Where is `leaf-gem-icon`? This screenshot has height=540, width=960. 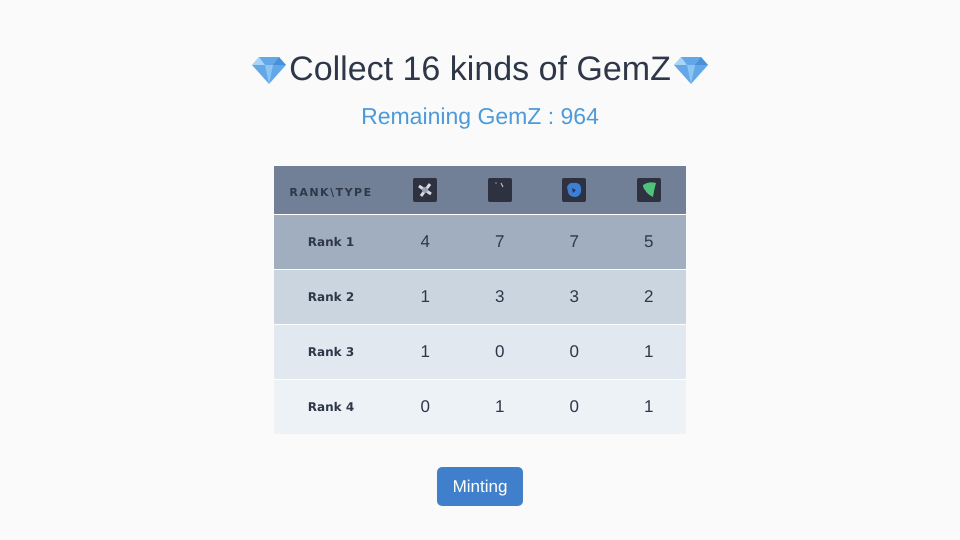
leaf-gem-icon is located at coordinates (648, 190).